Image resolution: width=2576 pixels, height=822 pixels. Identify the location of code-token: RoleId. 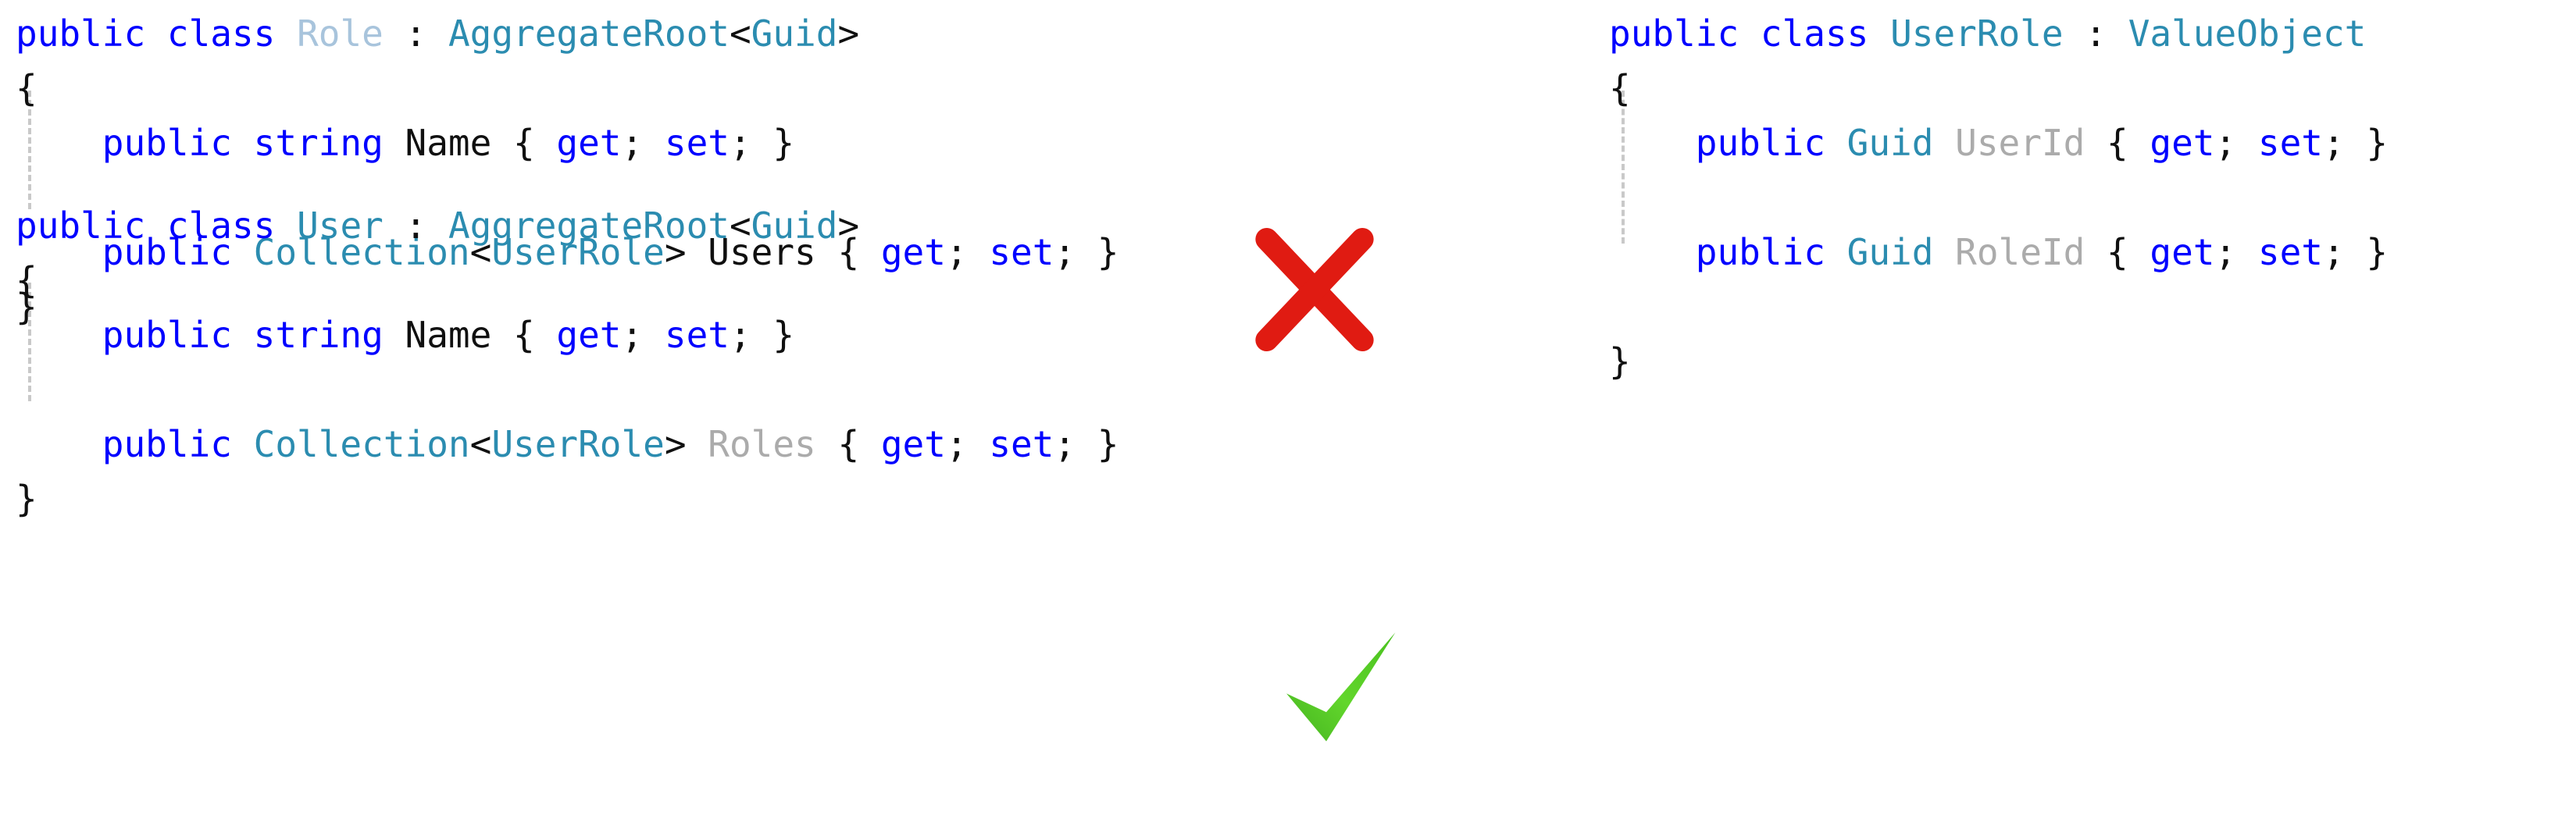
(2020, 252).